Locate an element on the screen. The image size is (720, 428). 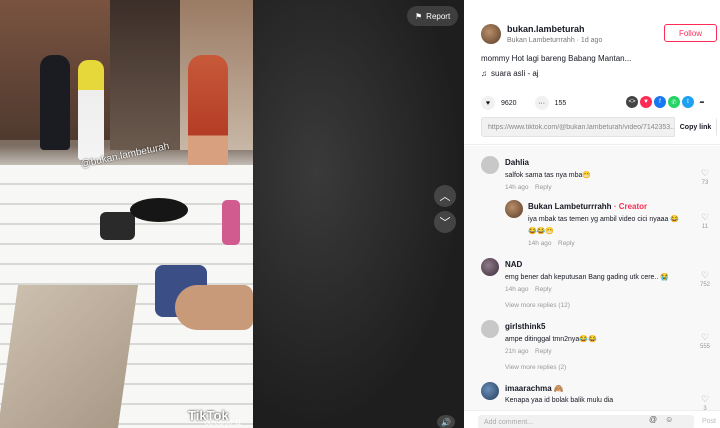
embed-icon: <> is located at coordinates (632, 102).